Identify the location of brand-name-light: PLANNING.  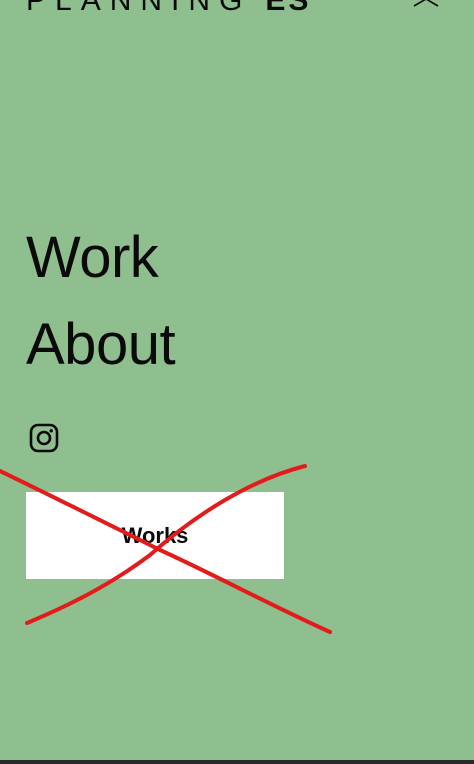
(139, 8).